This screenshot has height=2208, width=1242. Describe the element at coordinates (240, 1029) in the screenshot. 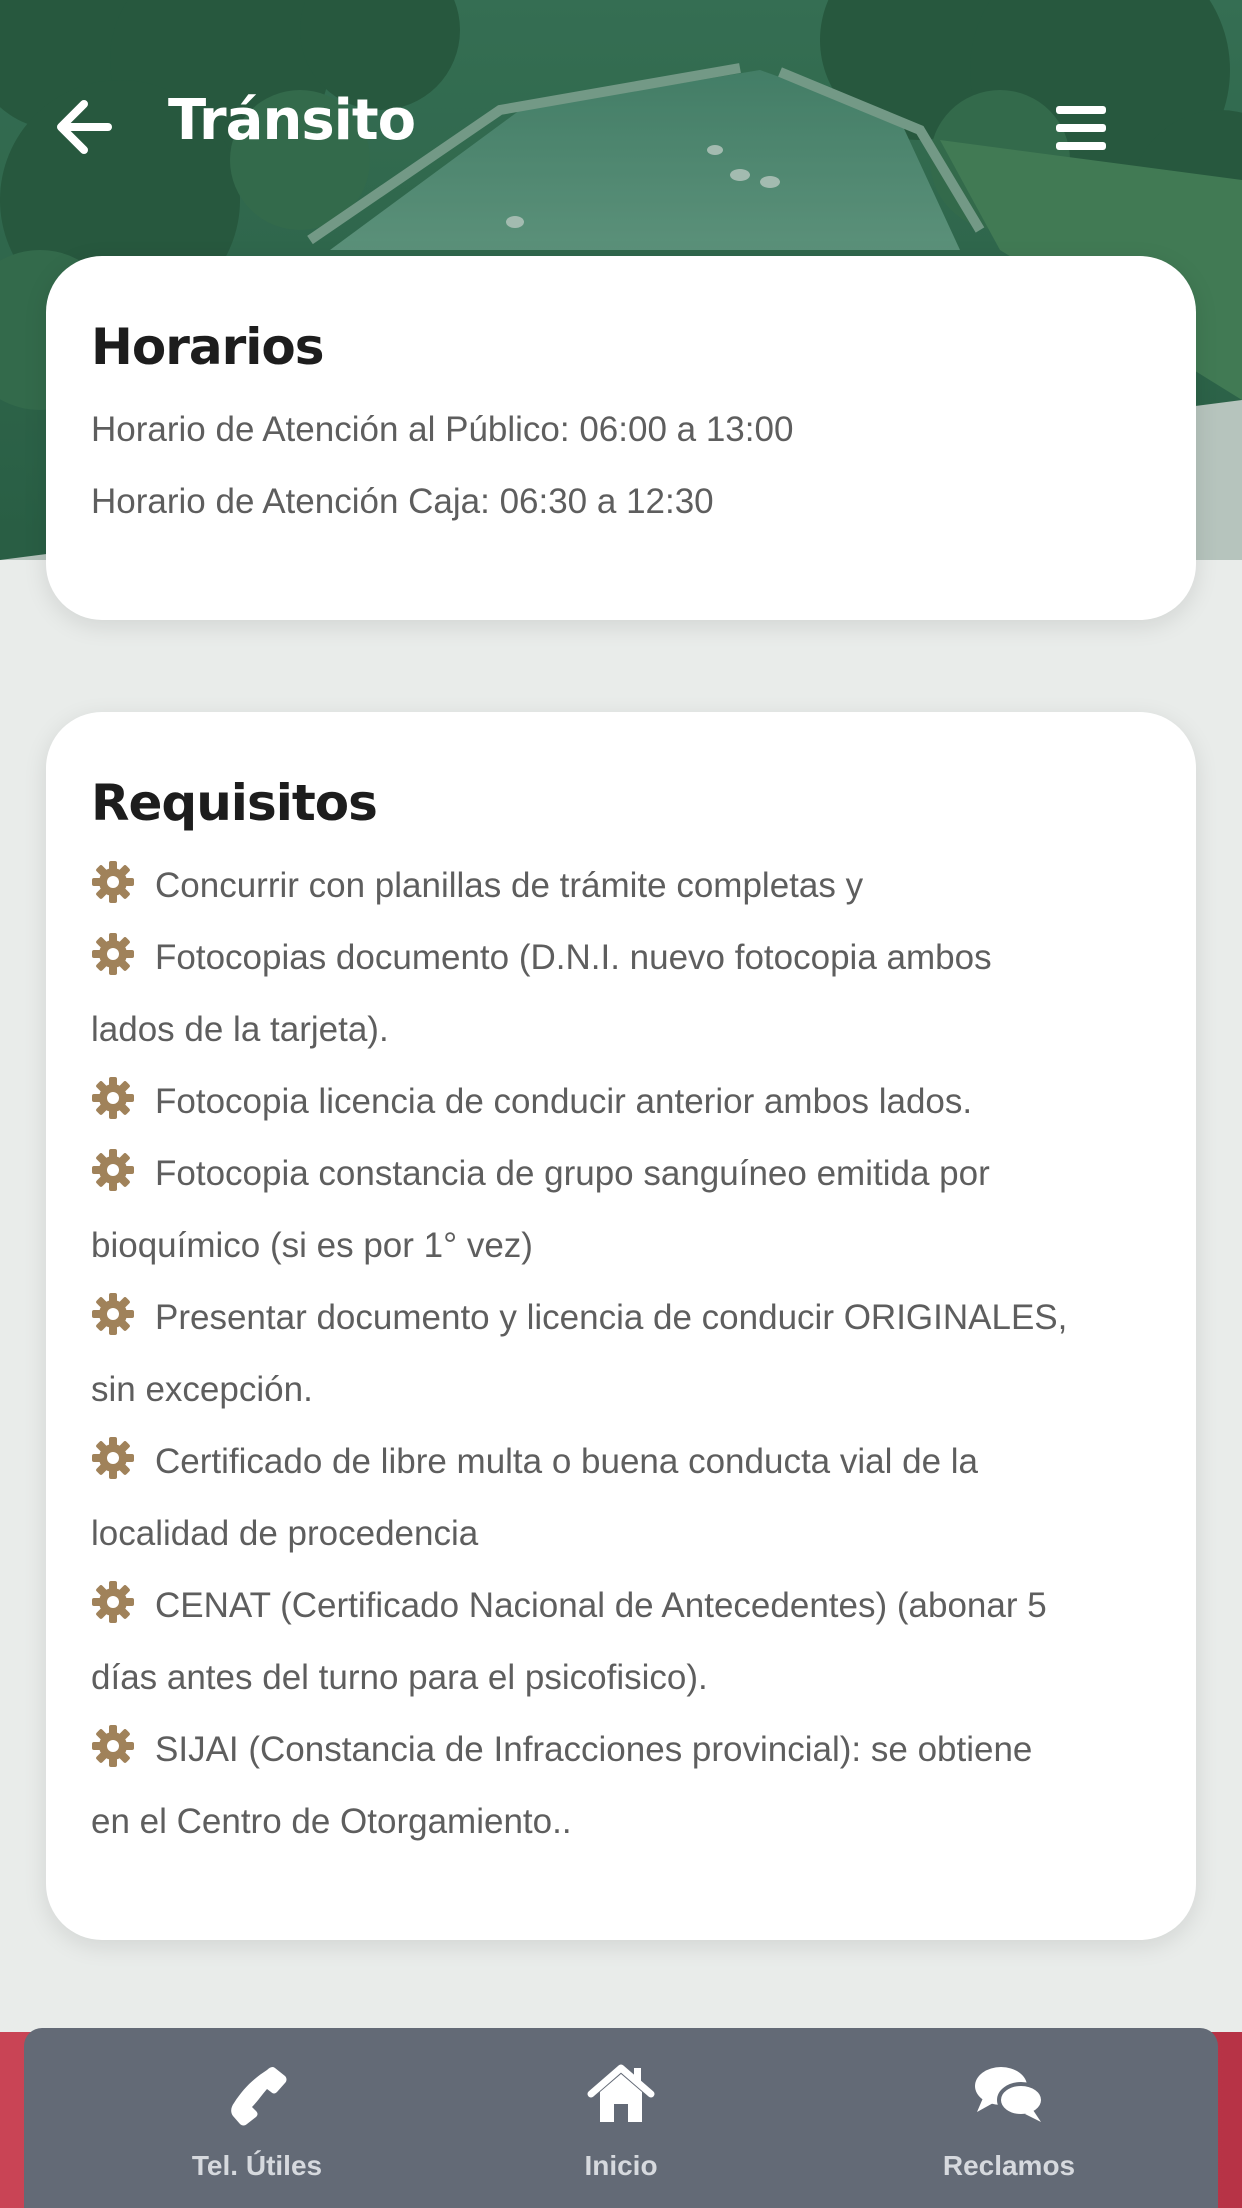

I see `requisito-text-continued: lados de la tarjeta).` at that location.